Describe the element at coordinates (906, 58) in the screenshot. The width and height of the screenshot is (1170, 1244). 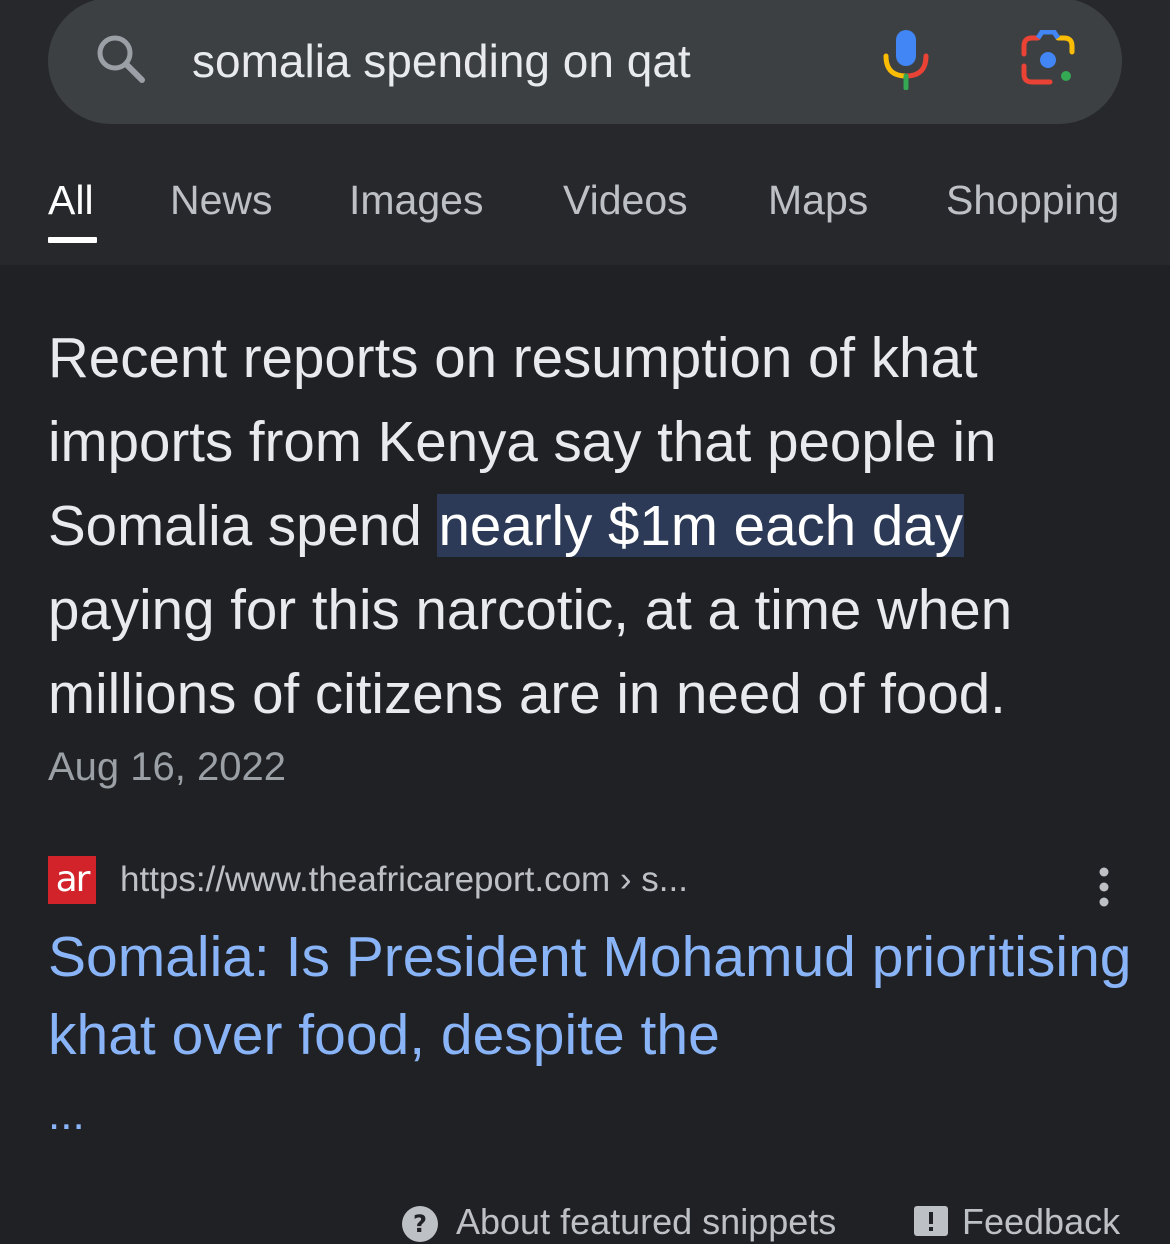
I see `microphone-icon` at that location.